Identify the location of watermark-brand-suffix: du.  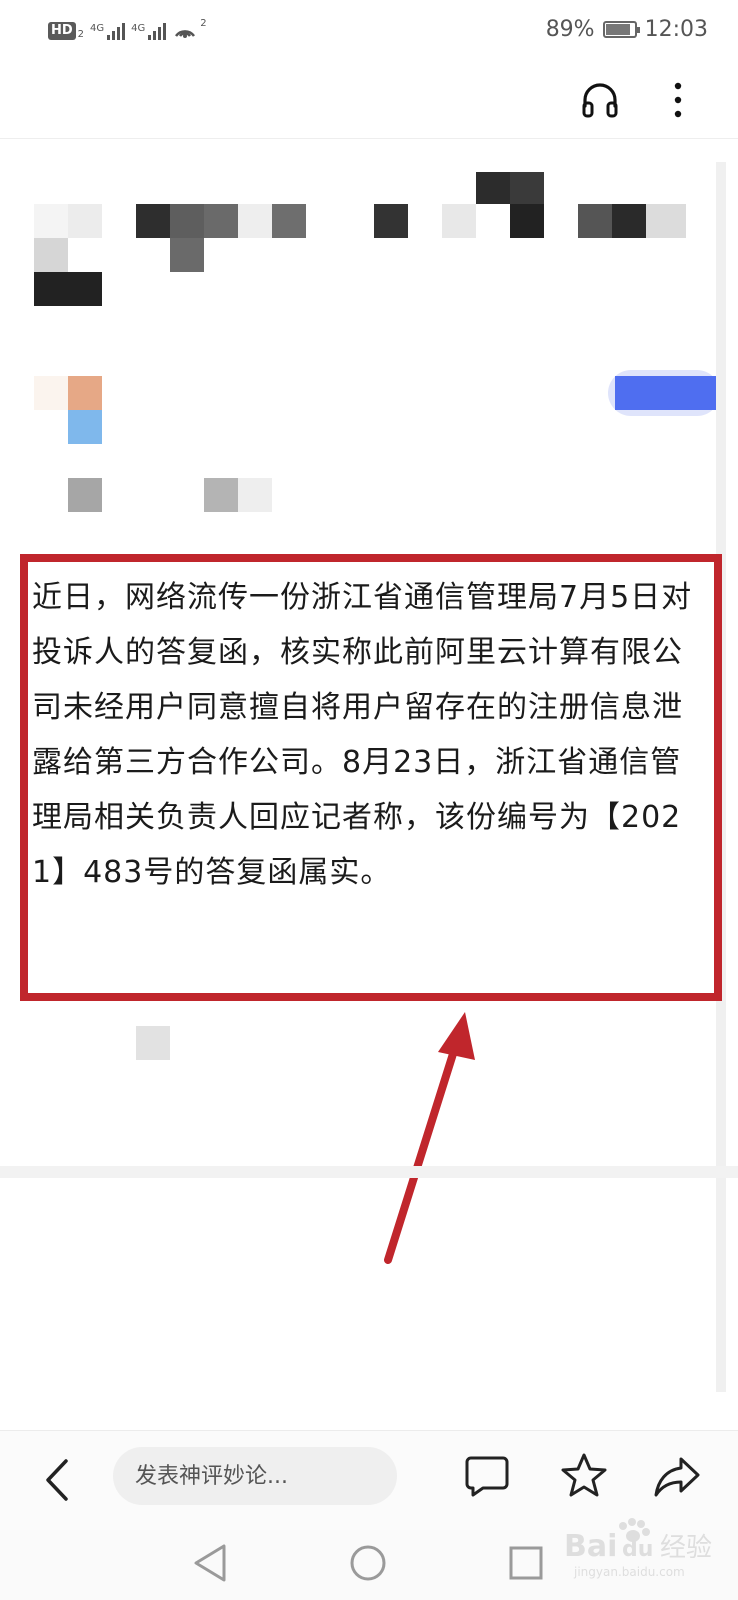
(637, 1549).